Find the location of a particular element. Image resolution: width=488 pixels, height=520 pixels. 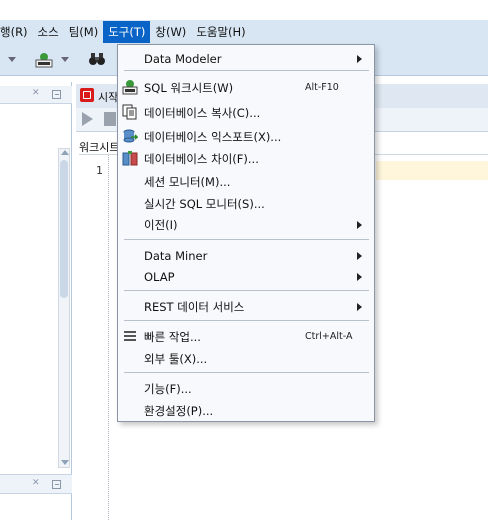

shortcut-quick-tasks: Ctrl+Alt-A is located at coordinates (329, 336).